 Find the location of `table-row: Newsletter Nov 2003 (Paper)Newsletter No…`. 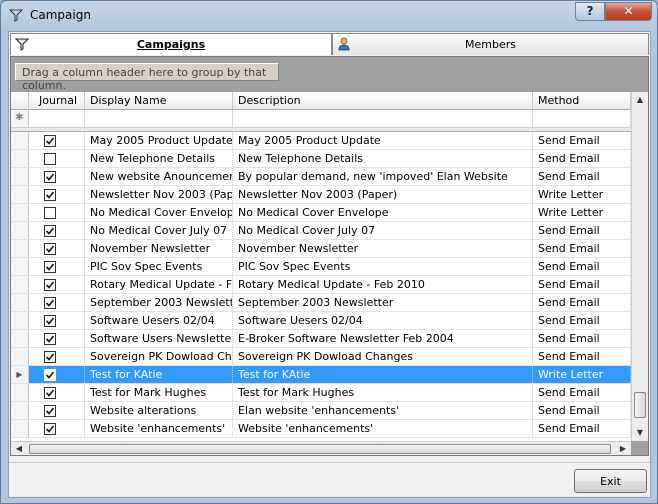

table-row: Newsletter Nov 2003 (Paper)Newsletter No… is located at coordinates (321, 195).